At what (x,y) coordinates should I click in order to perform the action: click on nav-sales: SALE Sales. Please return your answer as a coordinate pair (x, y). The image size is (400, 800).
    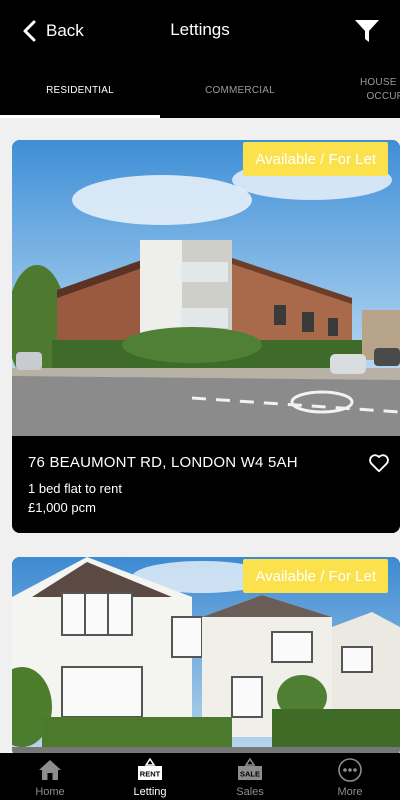
    Looking at the image, I should click on (250, 776).